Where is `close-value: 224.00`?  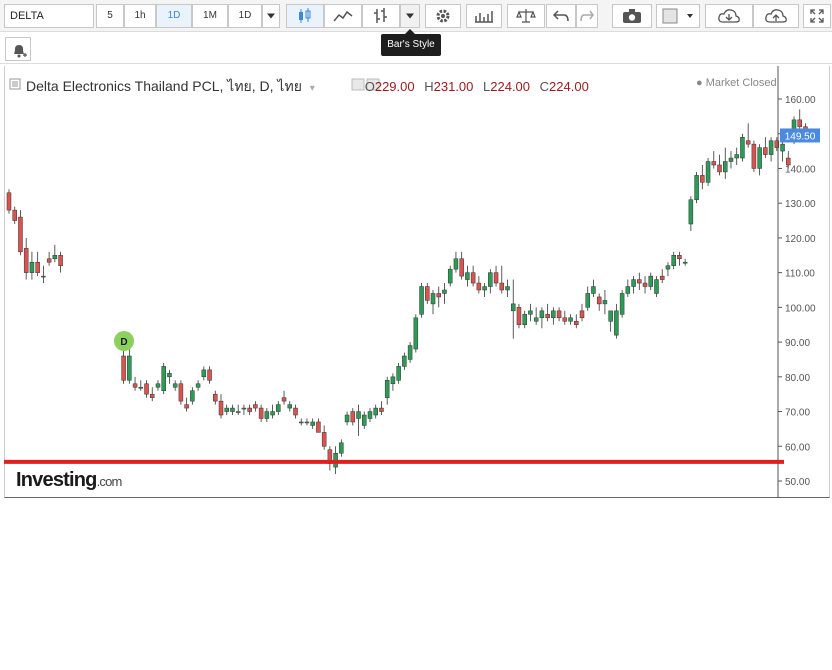 close-value: 224.00 is located at coordinates (569, 86).